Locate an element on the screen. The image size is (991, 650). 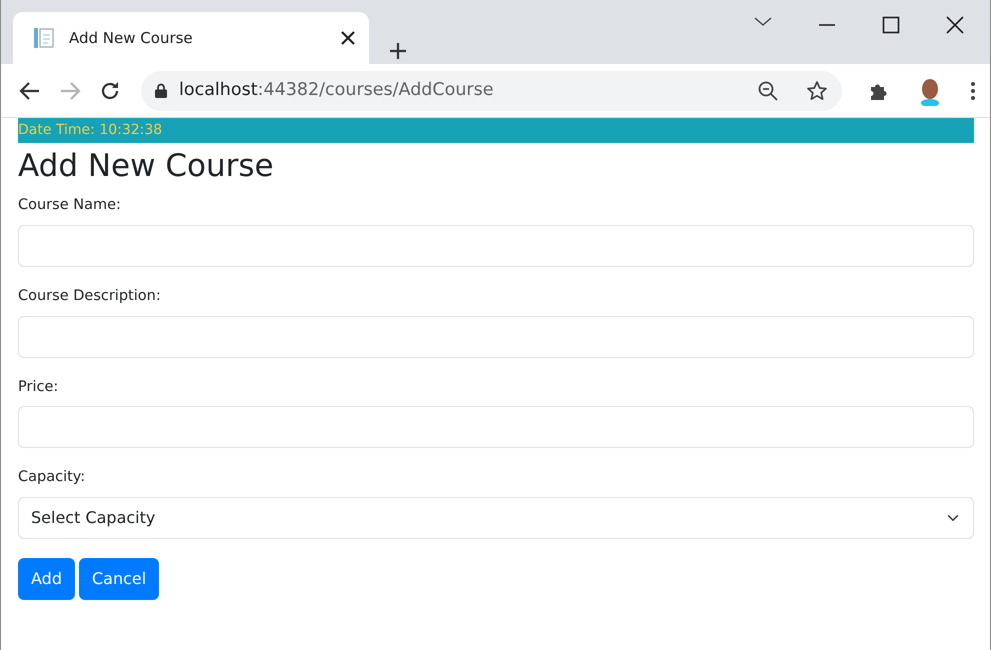
tab-title: Add New Course is located at coordinates (131, 38).